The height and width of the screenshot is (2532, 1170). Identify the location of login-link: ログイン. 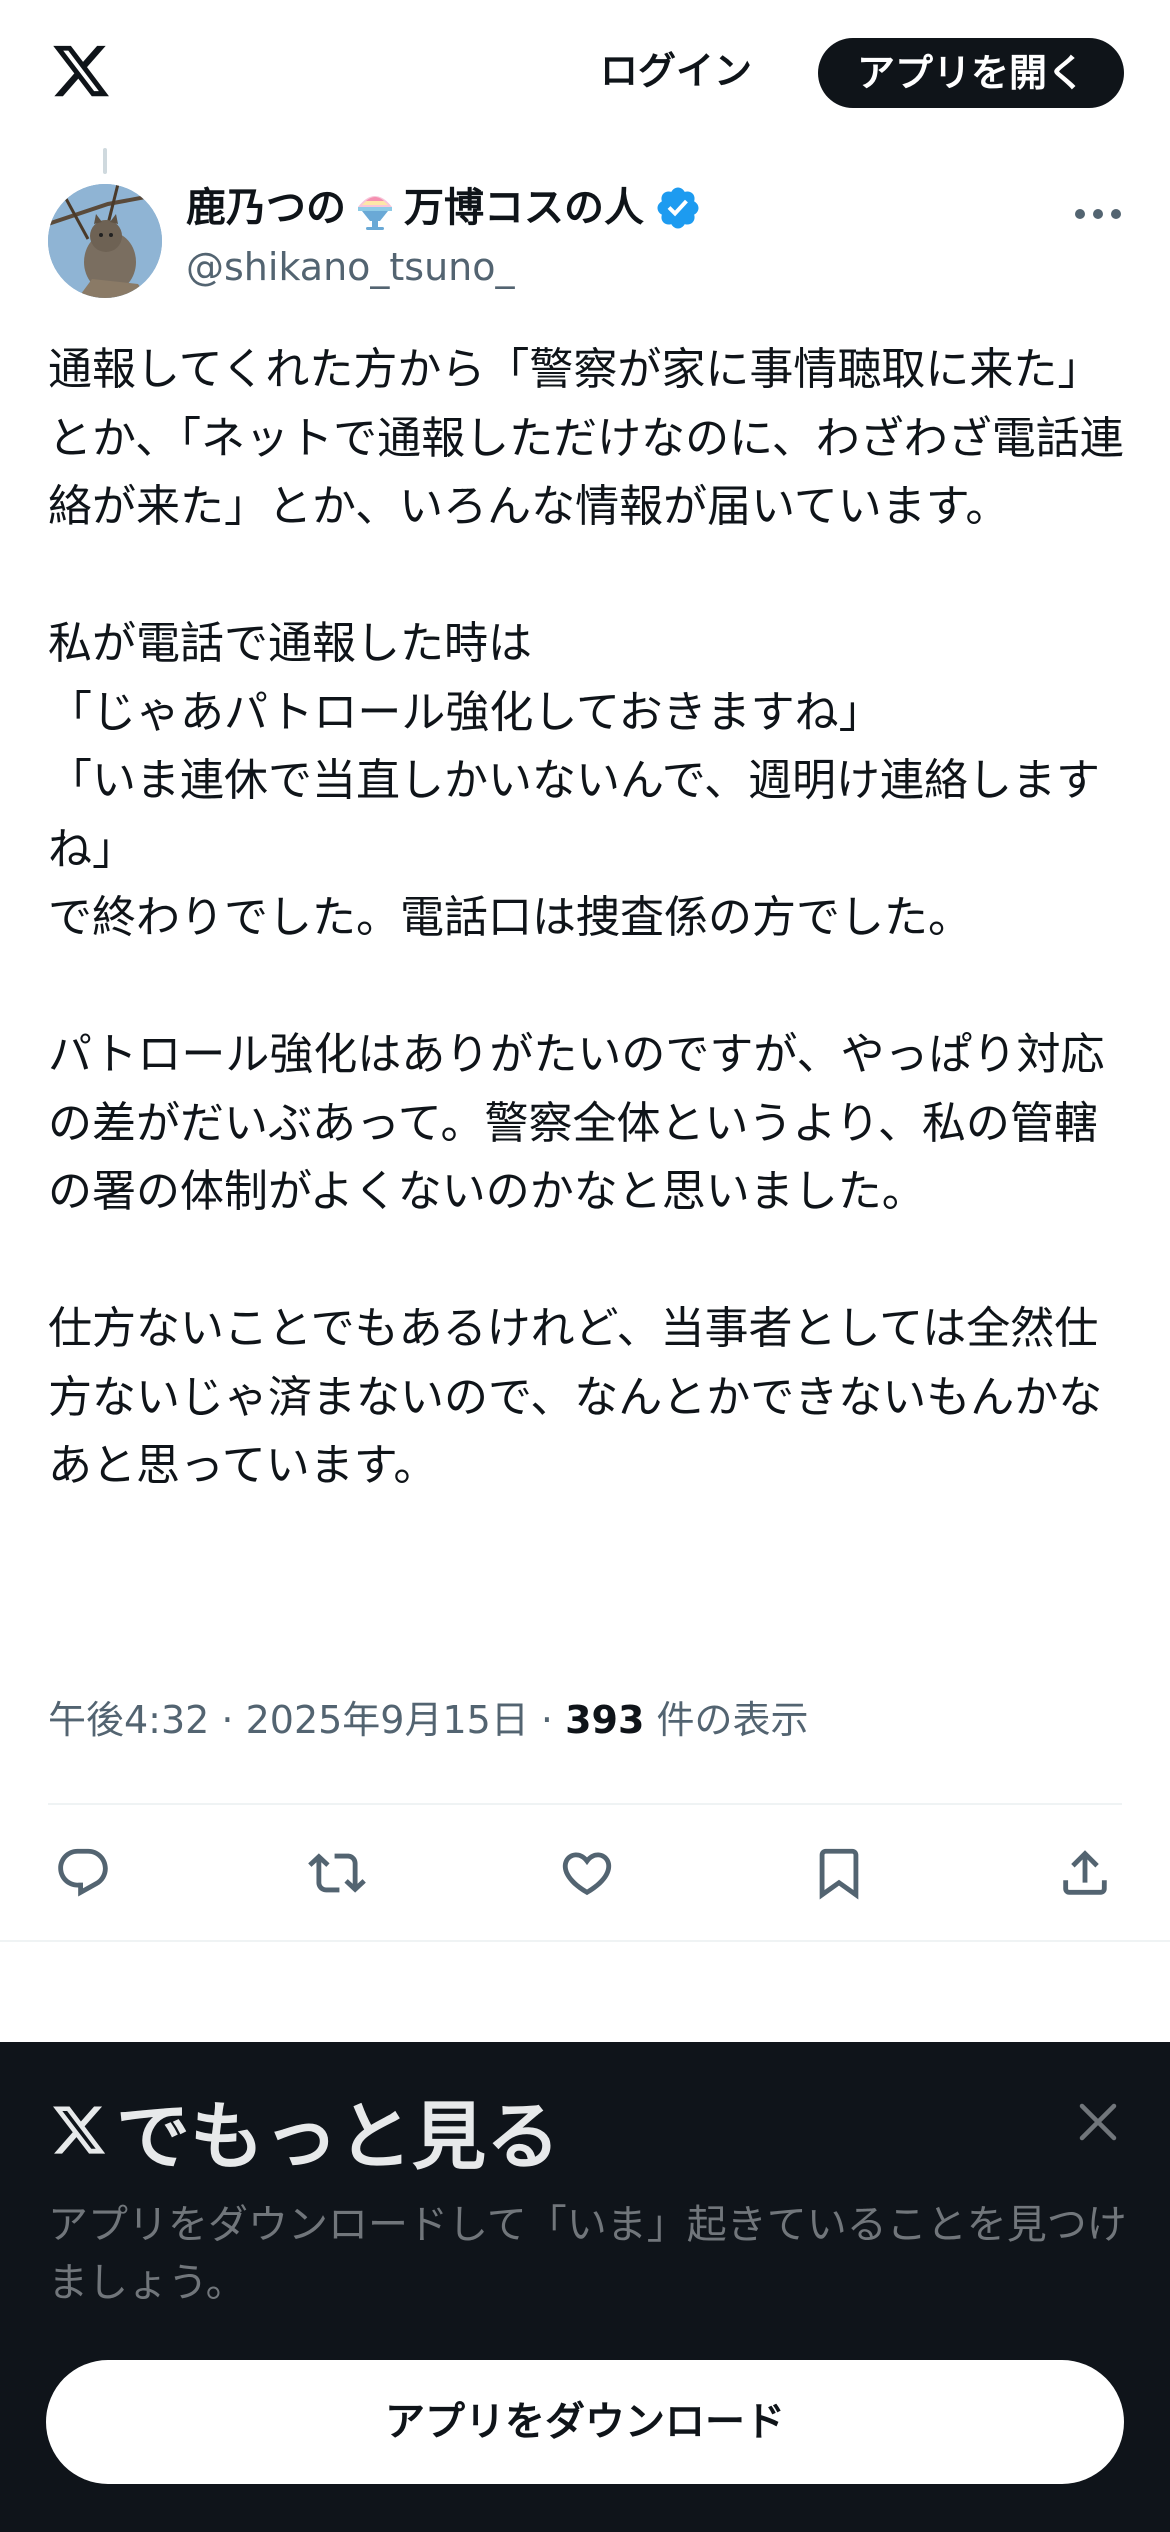
(676, 71).